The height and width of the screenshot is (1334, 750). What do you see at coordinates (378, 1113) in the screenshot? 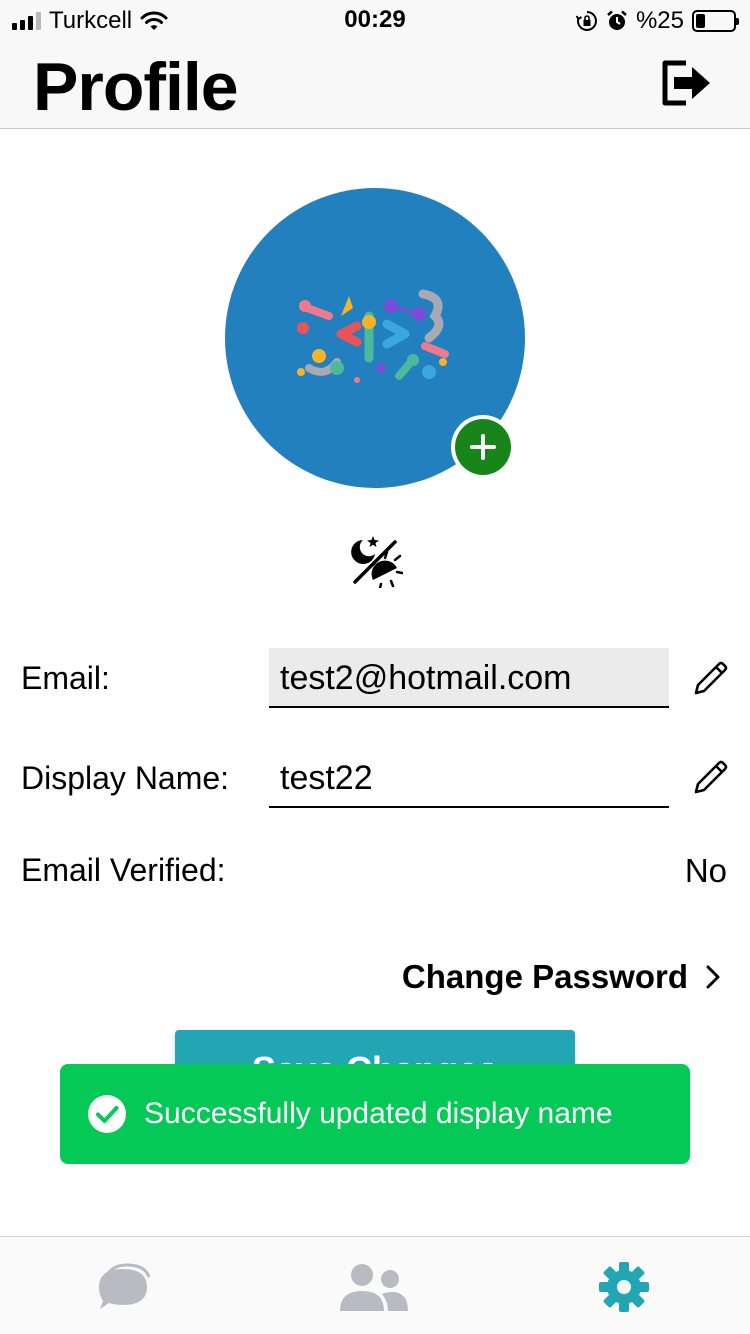
I see `toast-message: Successfully updated display name` at bounding box center [378, 1113].